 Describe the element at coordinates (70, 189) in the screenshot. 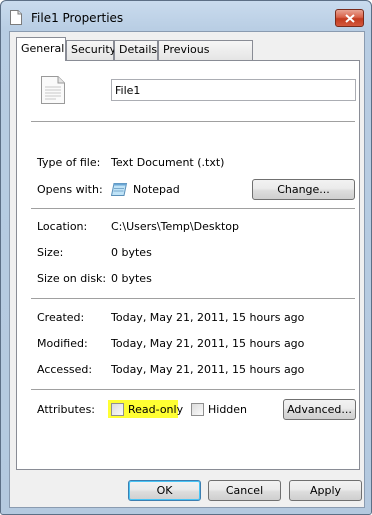

I see `opens-with-label: Opens with:` at that location.